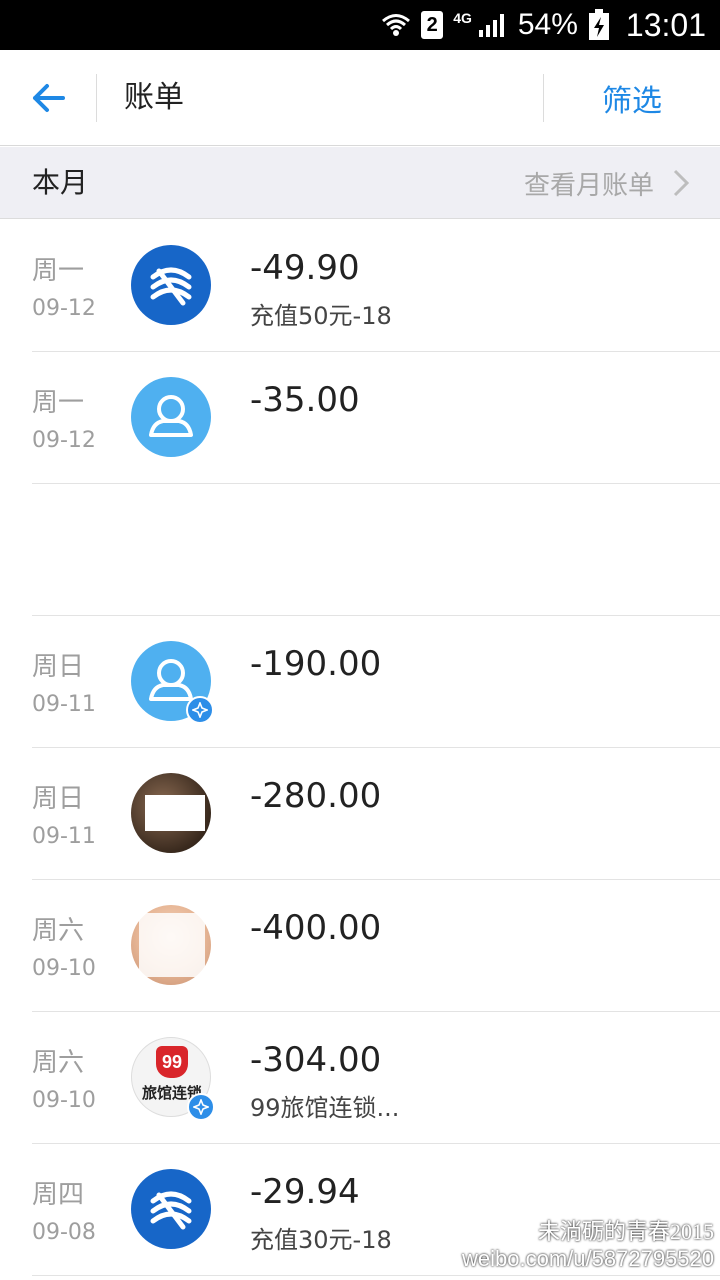  What do you see at coordinates (305, 268) in the screenshot?
I see `bill-amount: -49.90` at bounding box center [305, 268].